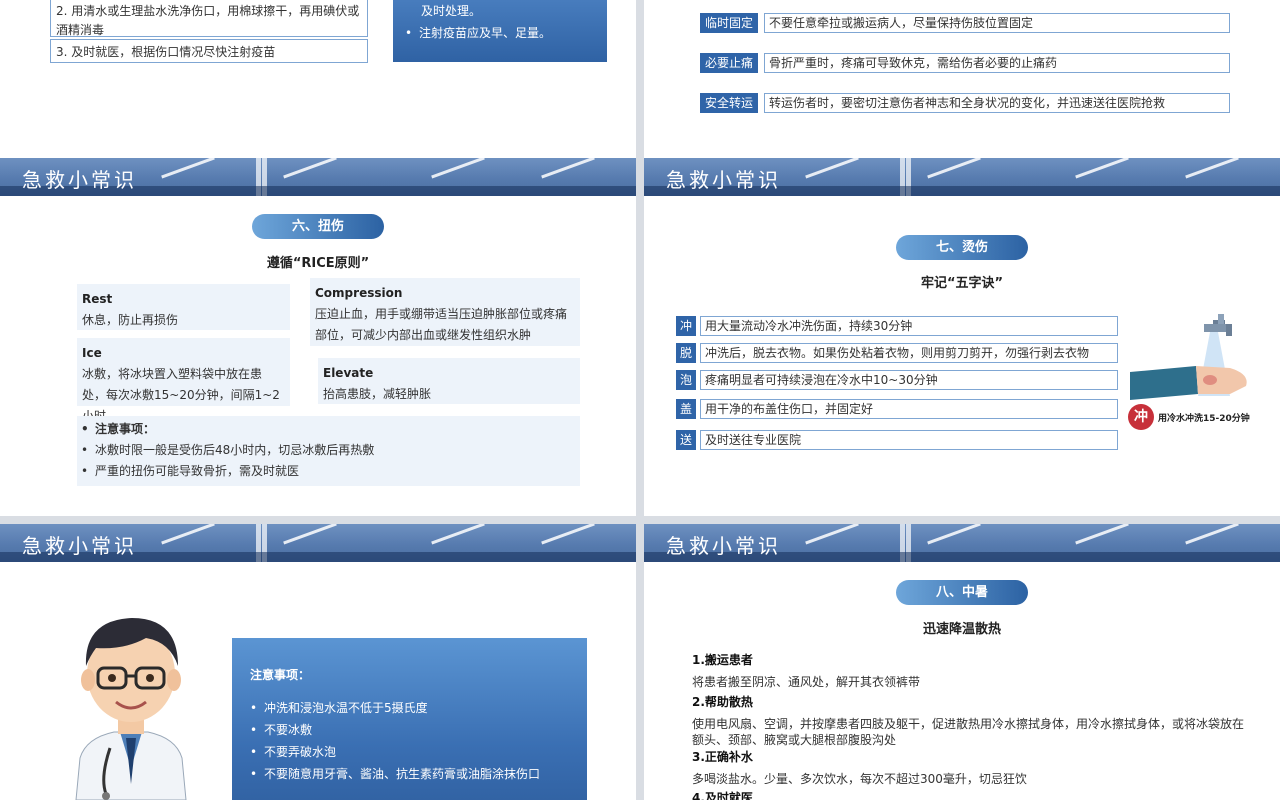  I want to click on step-heading: 3.正确补水, so click(722, 757).